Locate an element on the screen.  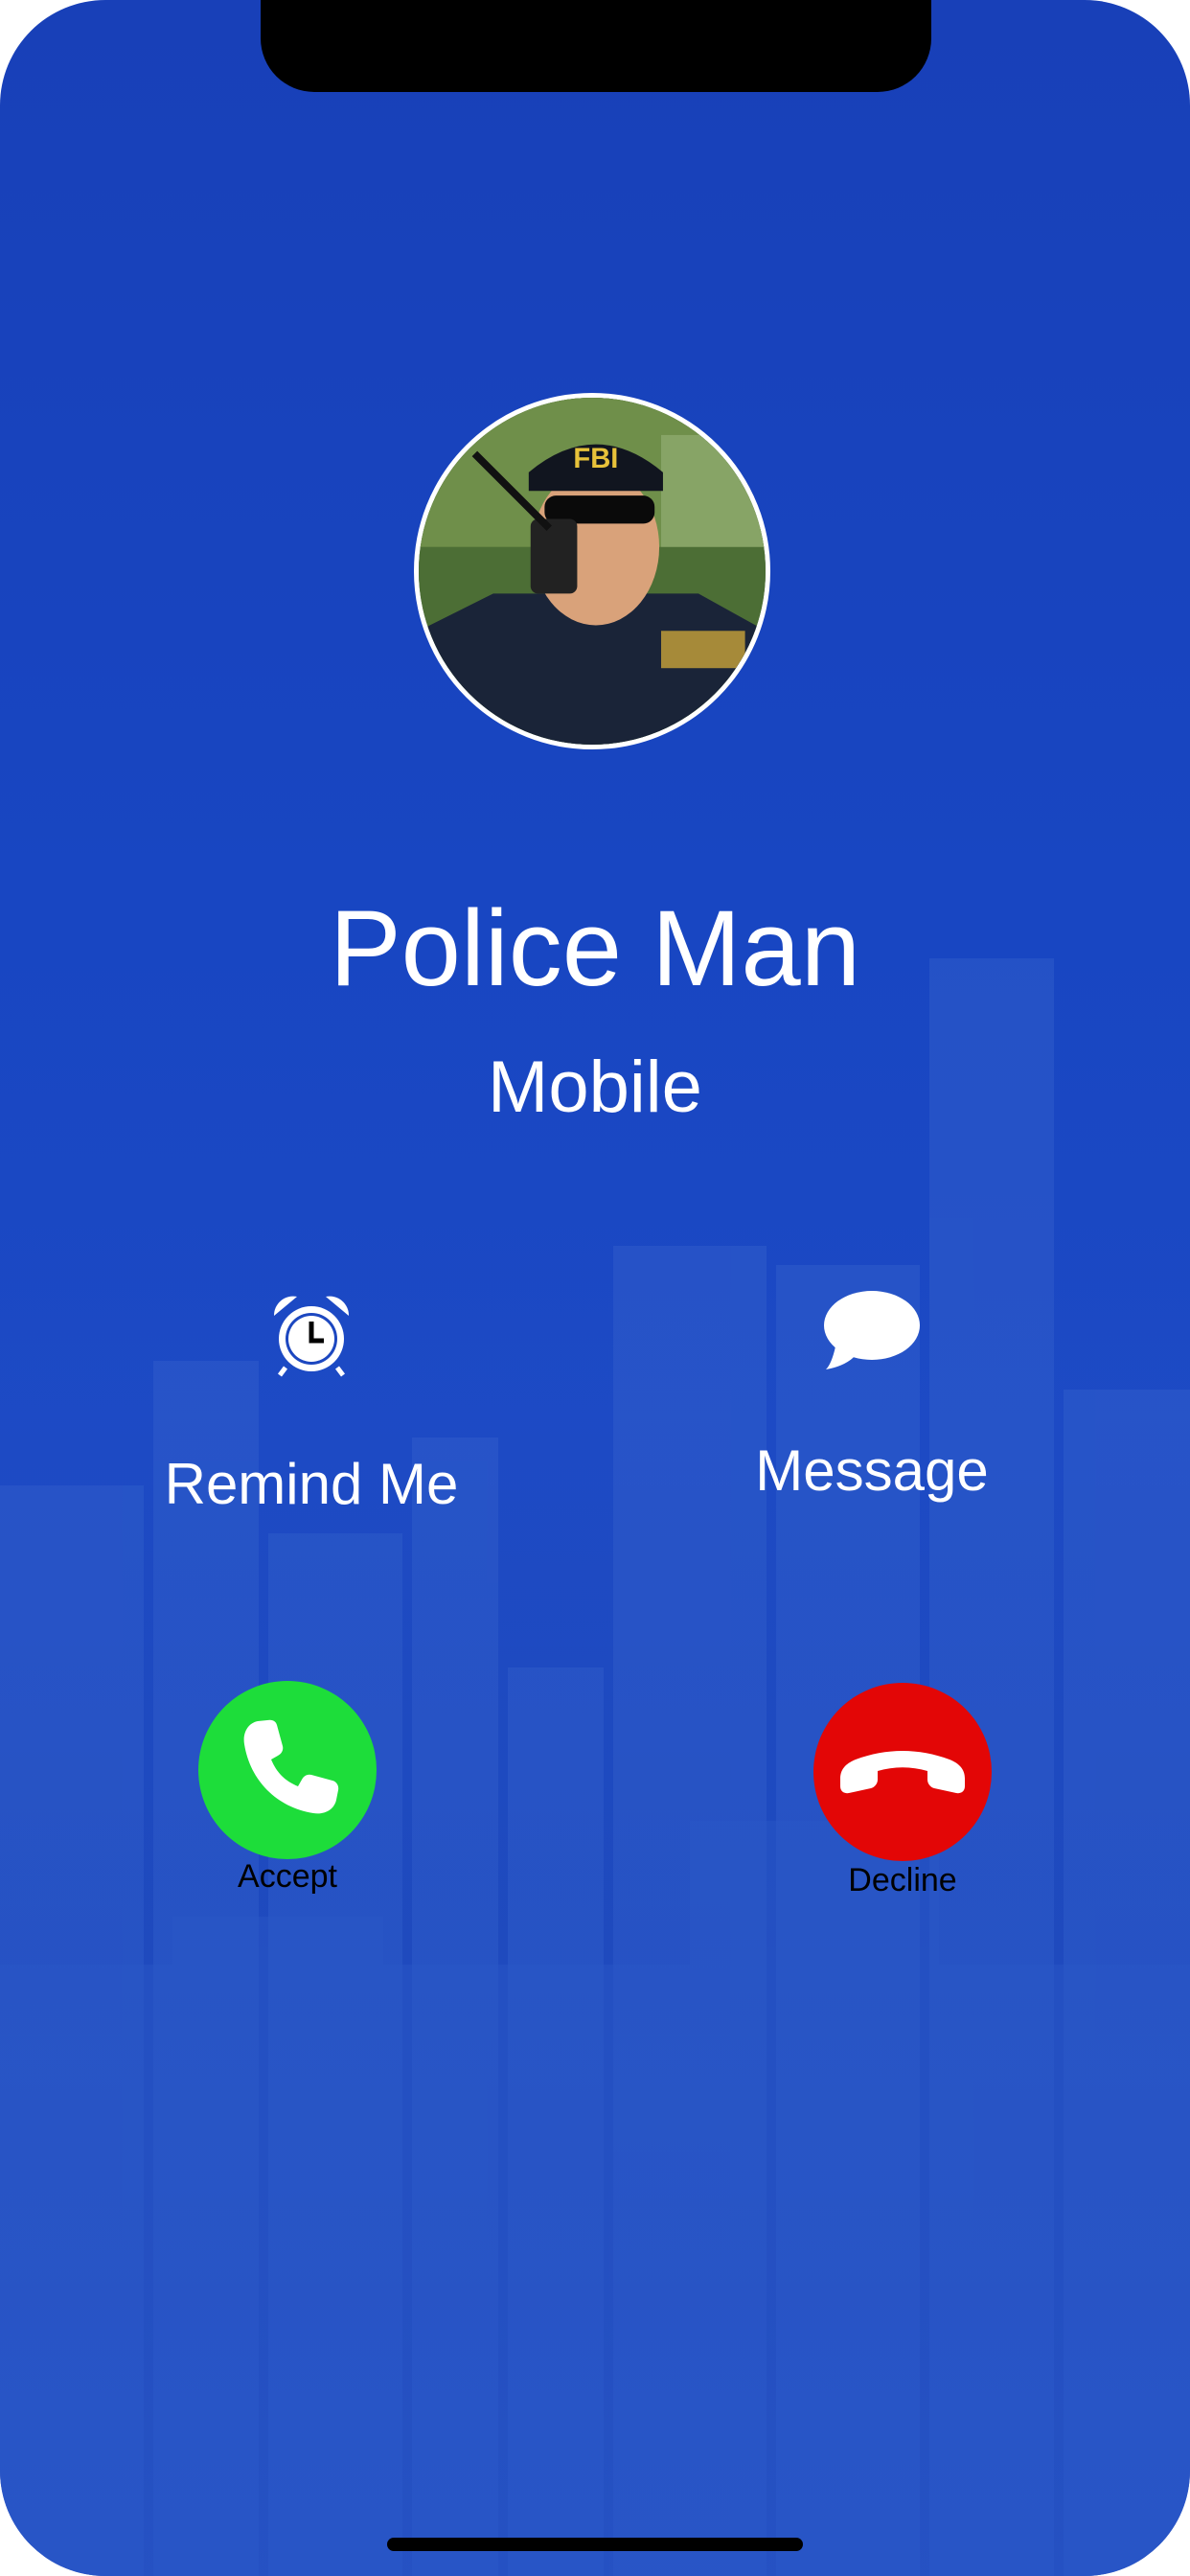
speech-bubble-icon is located at coordinates (872, 1330).